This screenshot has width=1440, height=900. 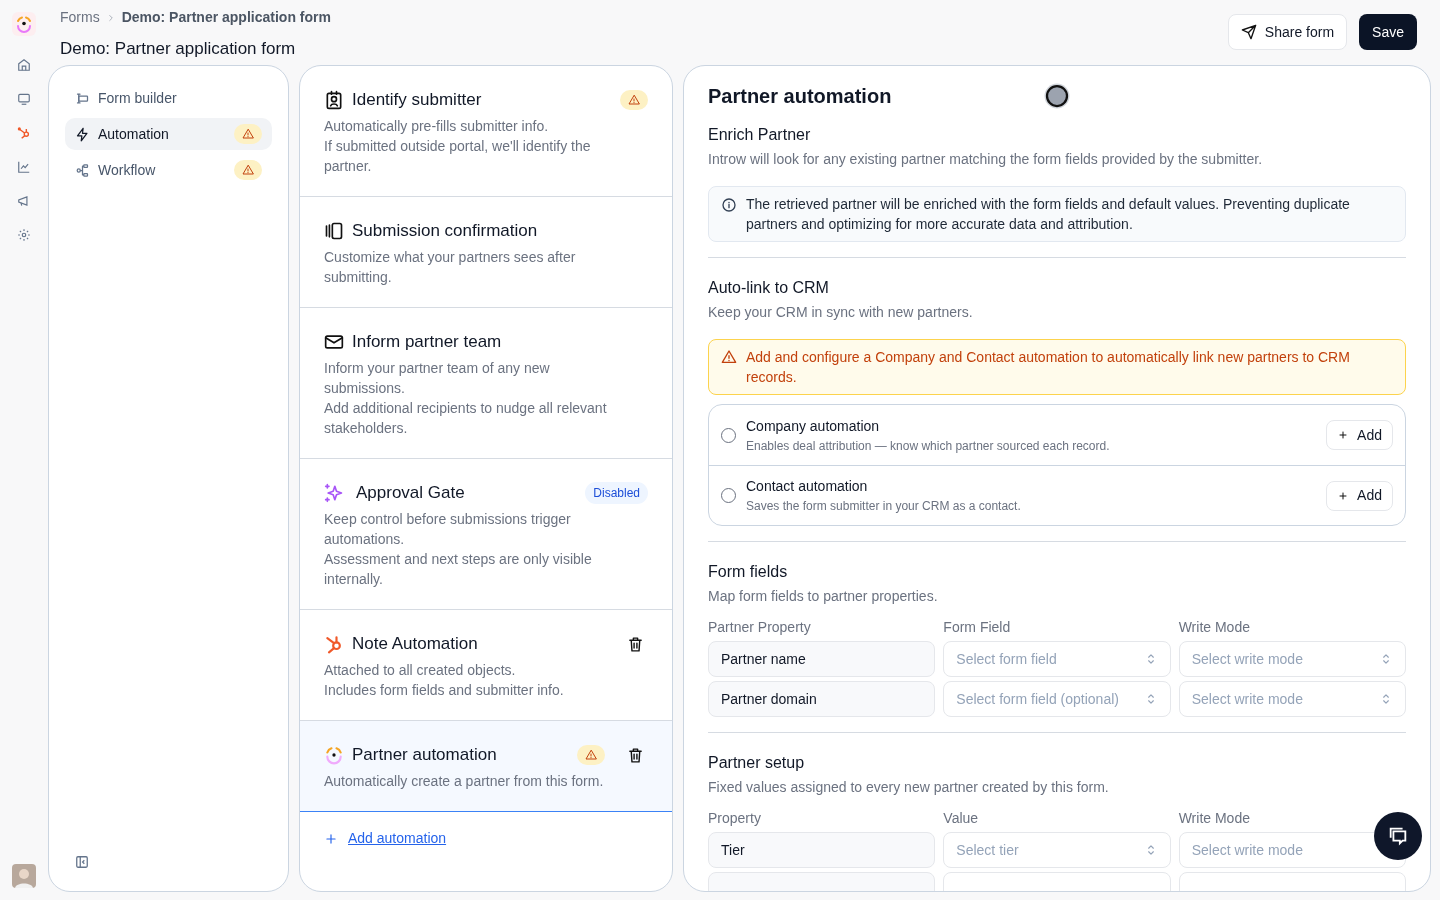 What do you see at coordinates (1248, 32) in the screenshot?
I see `send-icon` at bounding box center [1248, 32].